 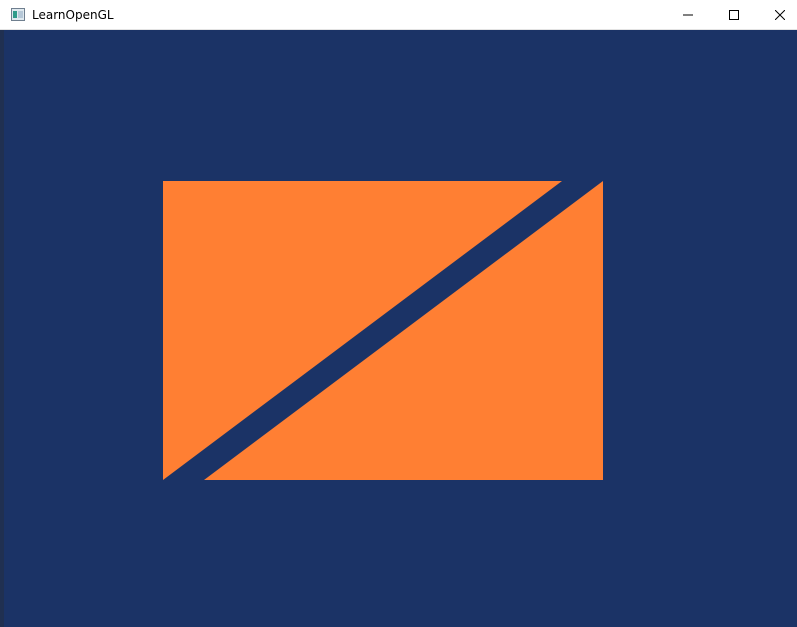 What do you see at coordinates (73, 15) in the screenshot?
I see `window-title: LearnOpenGL` at bounding box center [73, 15].